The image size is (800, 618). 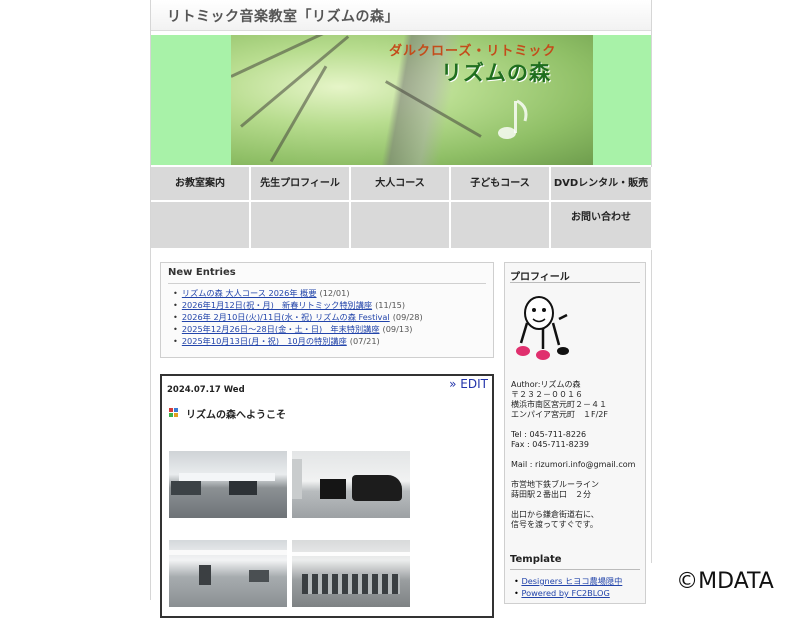 What do you see at coordinates (264, 341) in the screenshot?
I see `entry-link: 2025年10月13日(月・祝) 10月の特別講座` at bounding box center [264, 341].